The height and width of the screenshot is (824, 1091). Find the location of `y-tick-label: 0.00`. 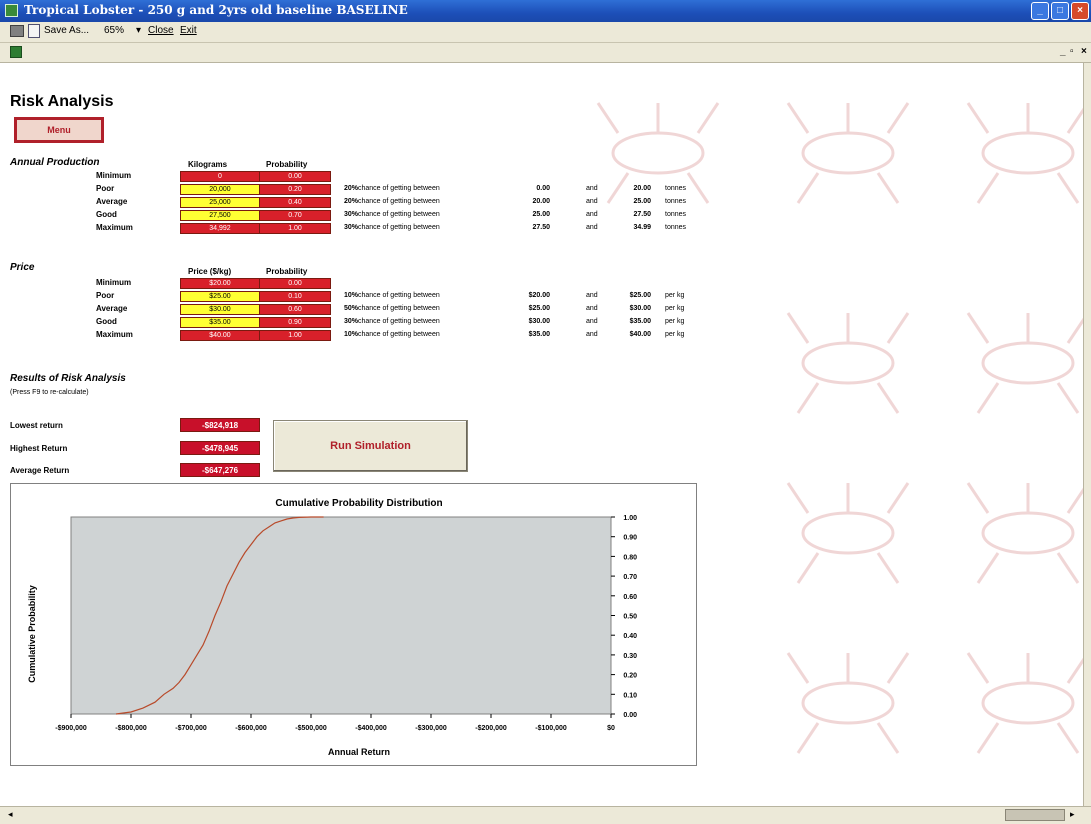

y-tick-label: 0.00 is located at coordinates (630, 715).